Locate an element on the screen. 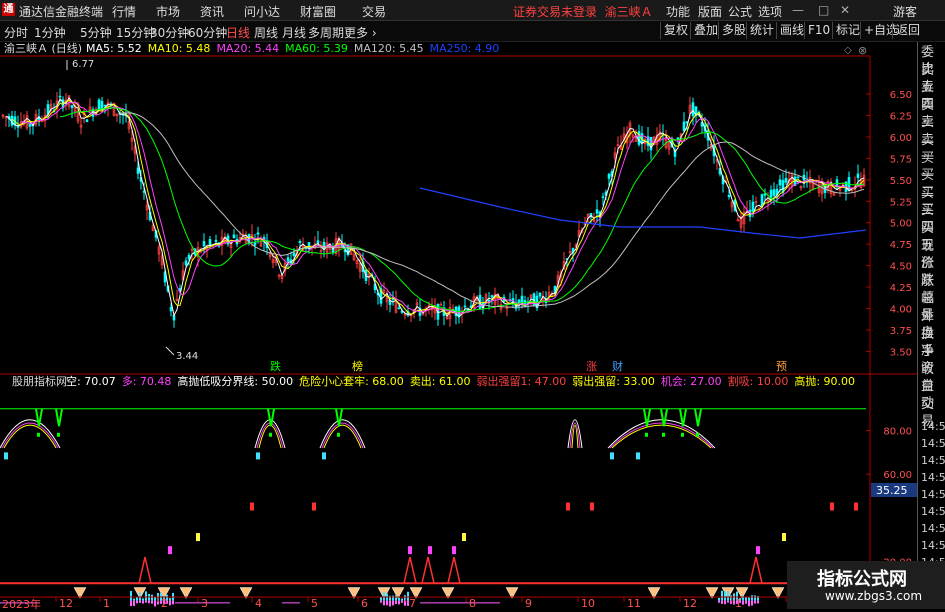 The height and width of the screenshot is (612, 945). btn-mark: 标记 is located at coordinates (846, 30).